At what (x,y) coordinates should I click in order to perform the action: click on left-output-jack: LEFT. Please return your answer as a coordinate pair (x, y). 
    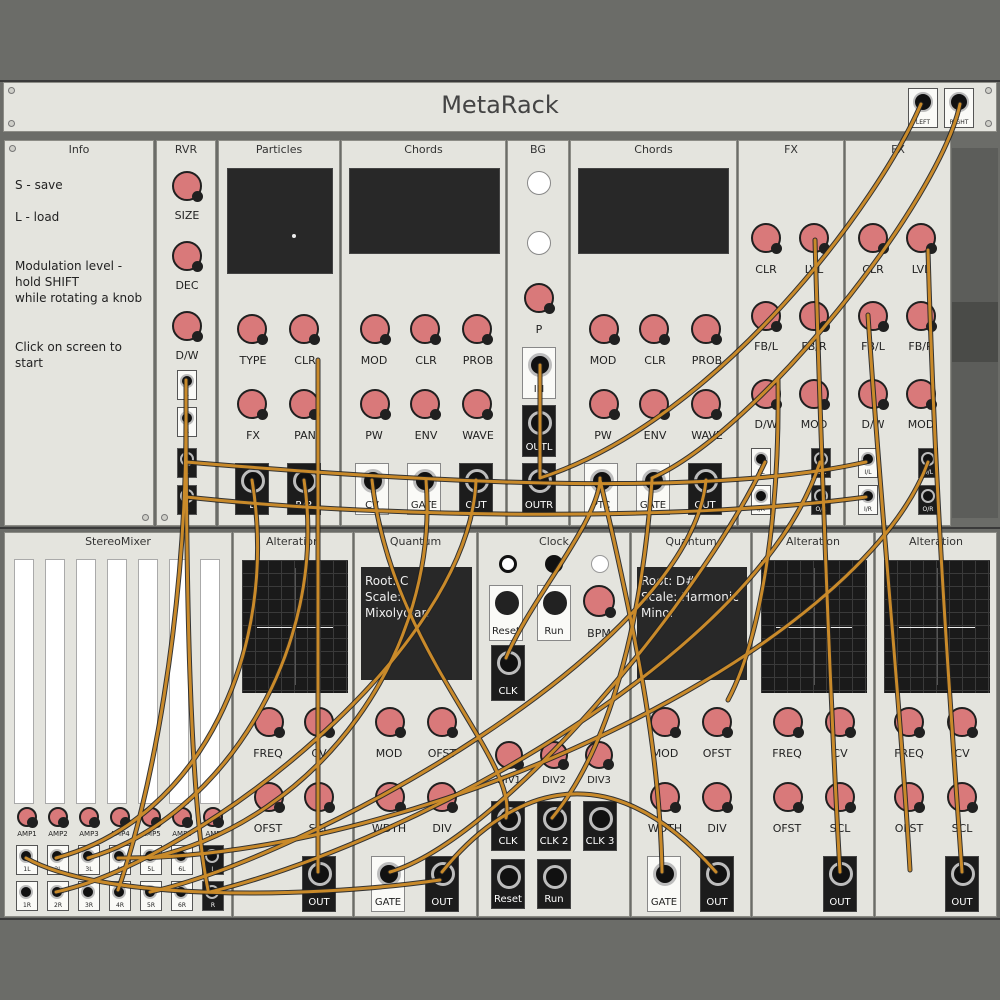
    Looking at the image, I should click on (923, 108).